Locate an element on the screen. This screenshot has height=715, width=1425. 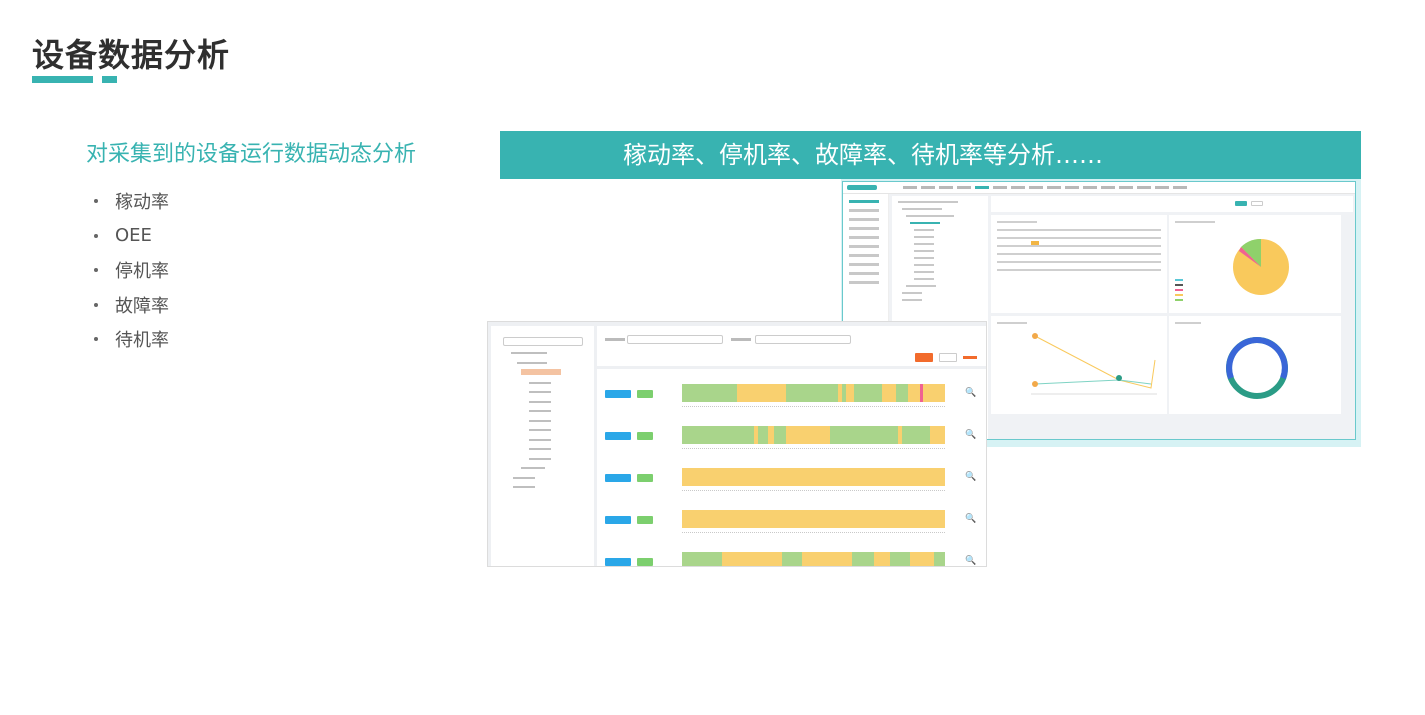
title-underline-short is located at coordinates (109, 79).